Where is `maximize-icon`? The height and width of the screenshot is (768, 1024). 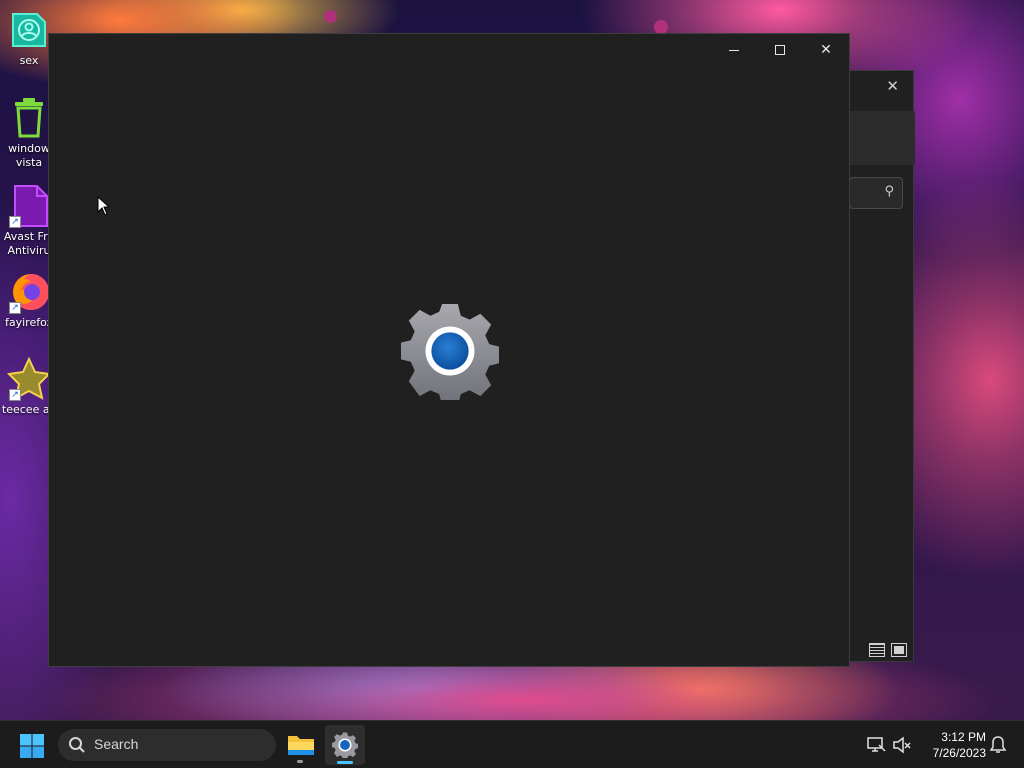 maximize-icon is located at coordinates (780, 50).